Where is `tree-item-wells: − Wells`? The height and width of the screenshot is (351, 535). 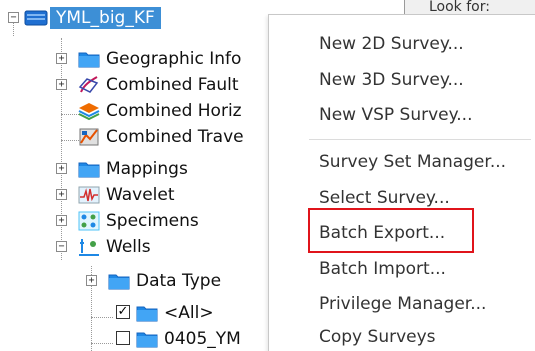 tree-item-wells: − Wells is located at coordinates (135, 247).